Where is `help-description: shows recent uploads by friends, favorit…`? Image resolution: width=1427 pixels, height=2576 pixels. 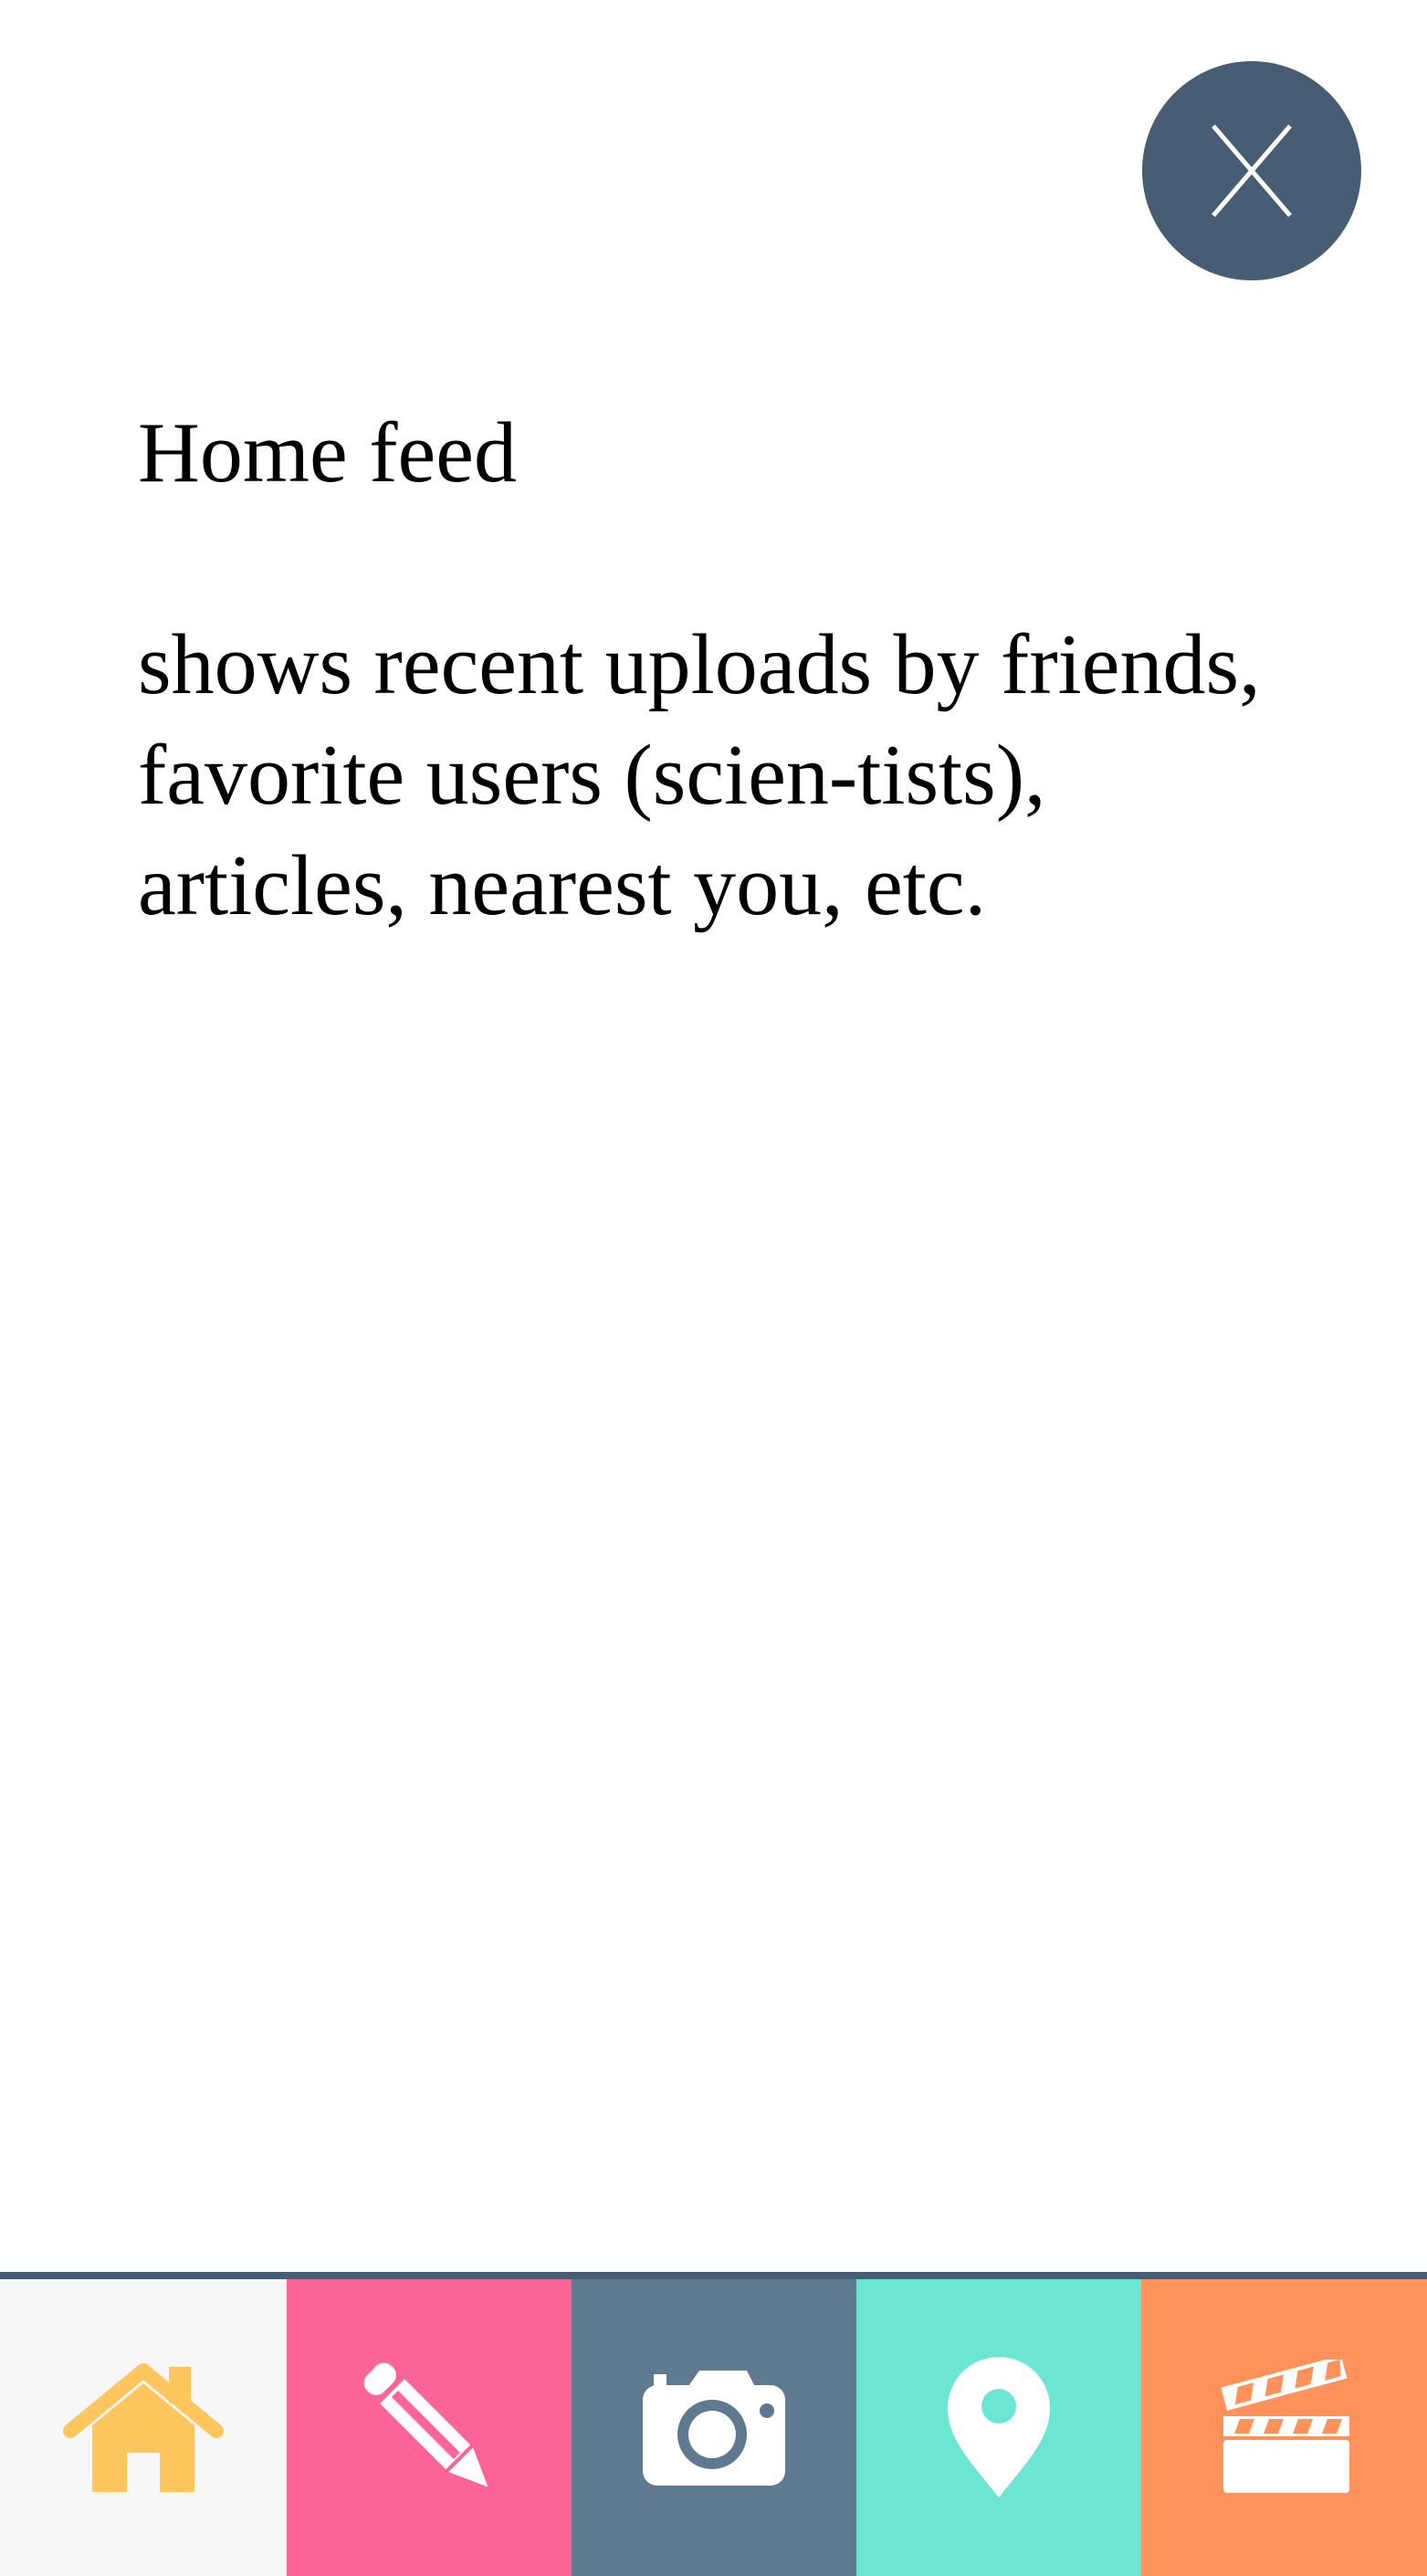 help-description: shows recent uploads by friends, favorit… is located at coordinates (700, 774).